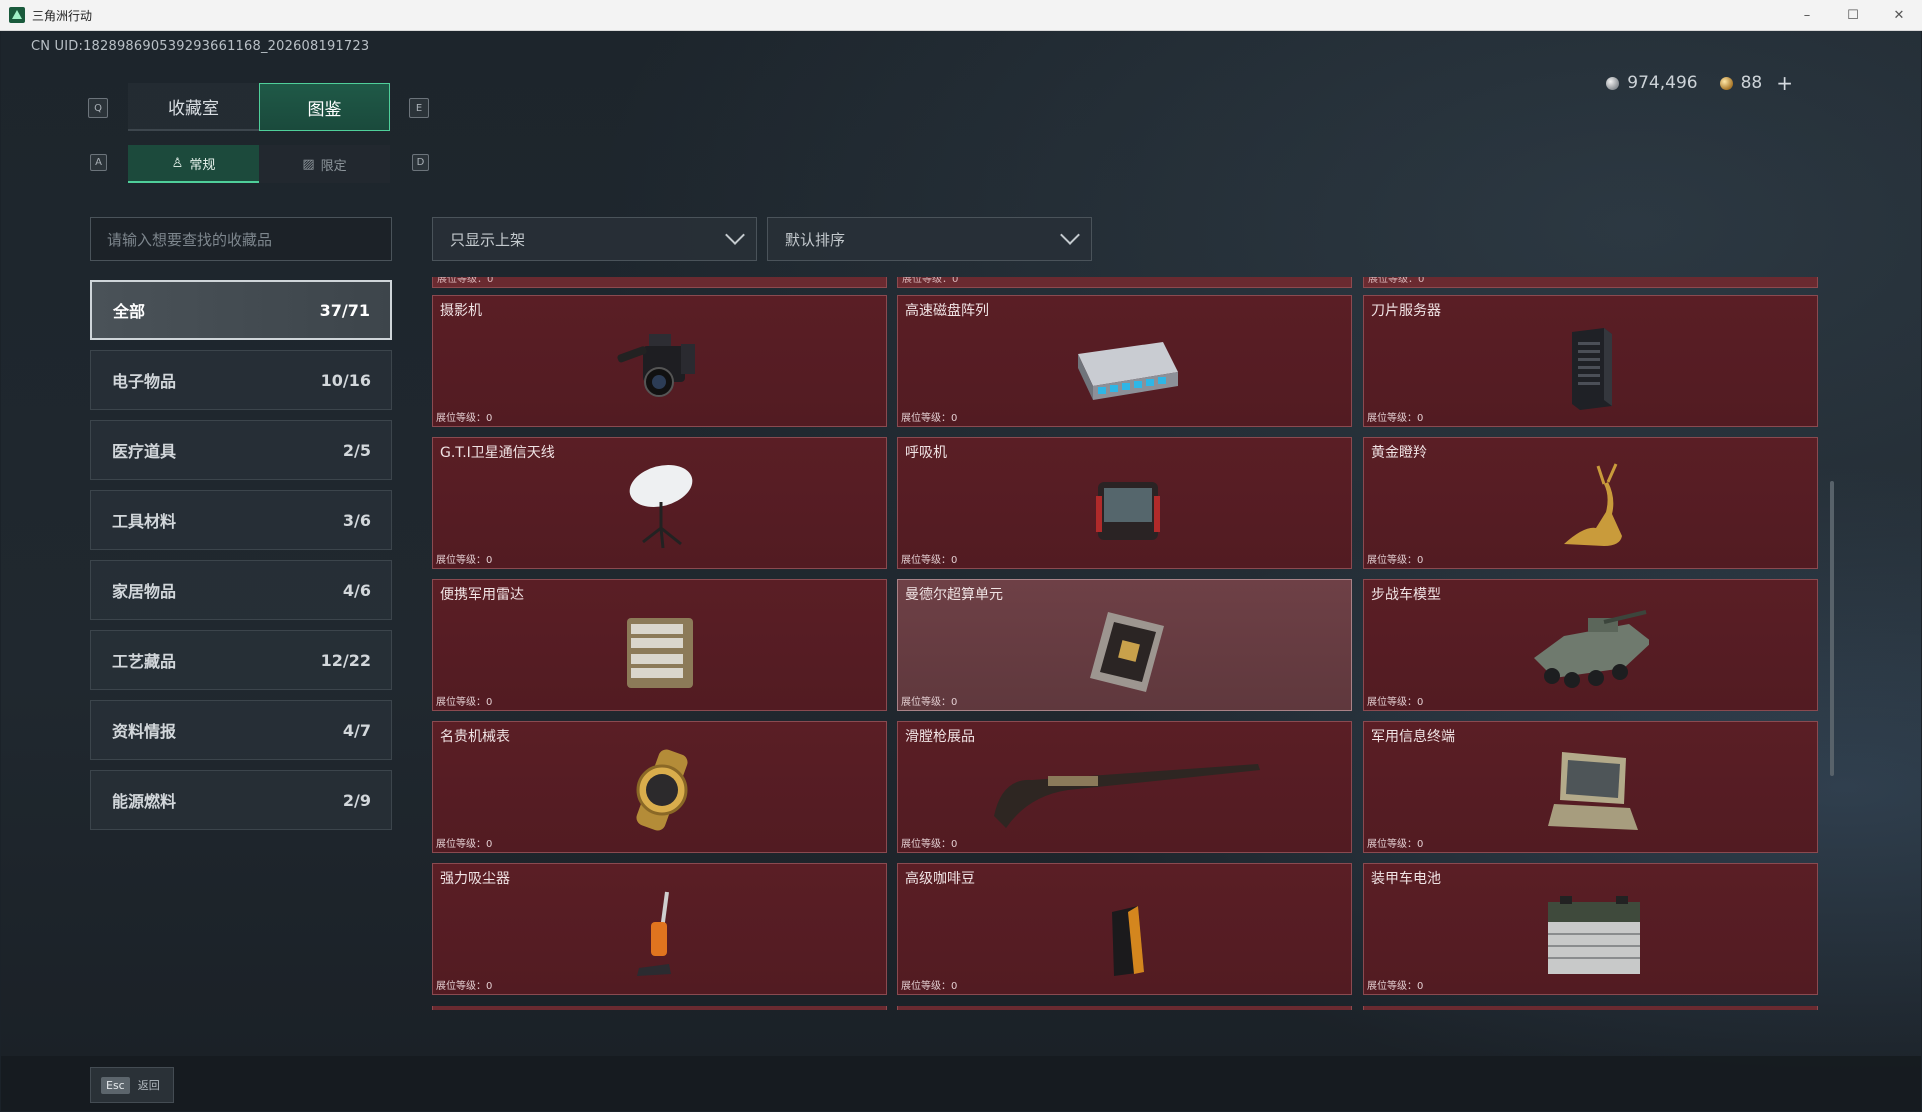  Describe the element at coordinates (1128, 371) in the screenshot. I see `disk-array-icon` at that location.